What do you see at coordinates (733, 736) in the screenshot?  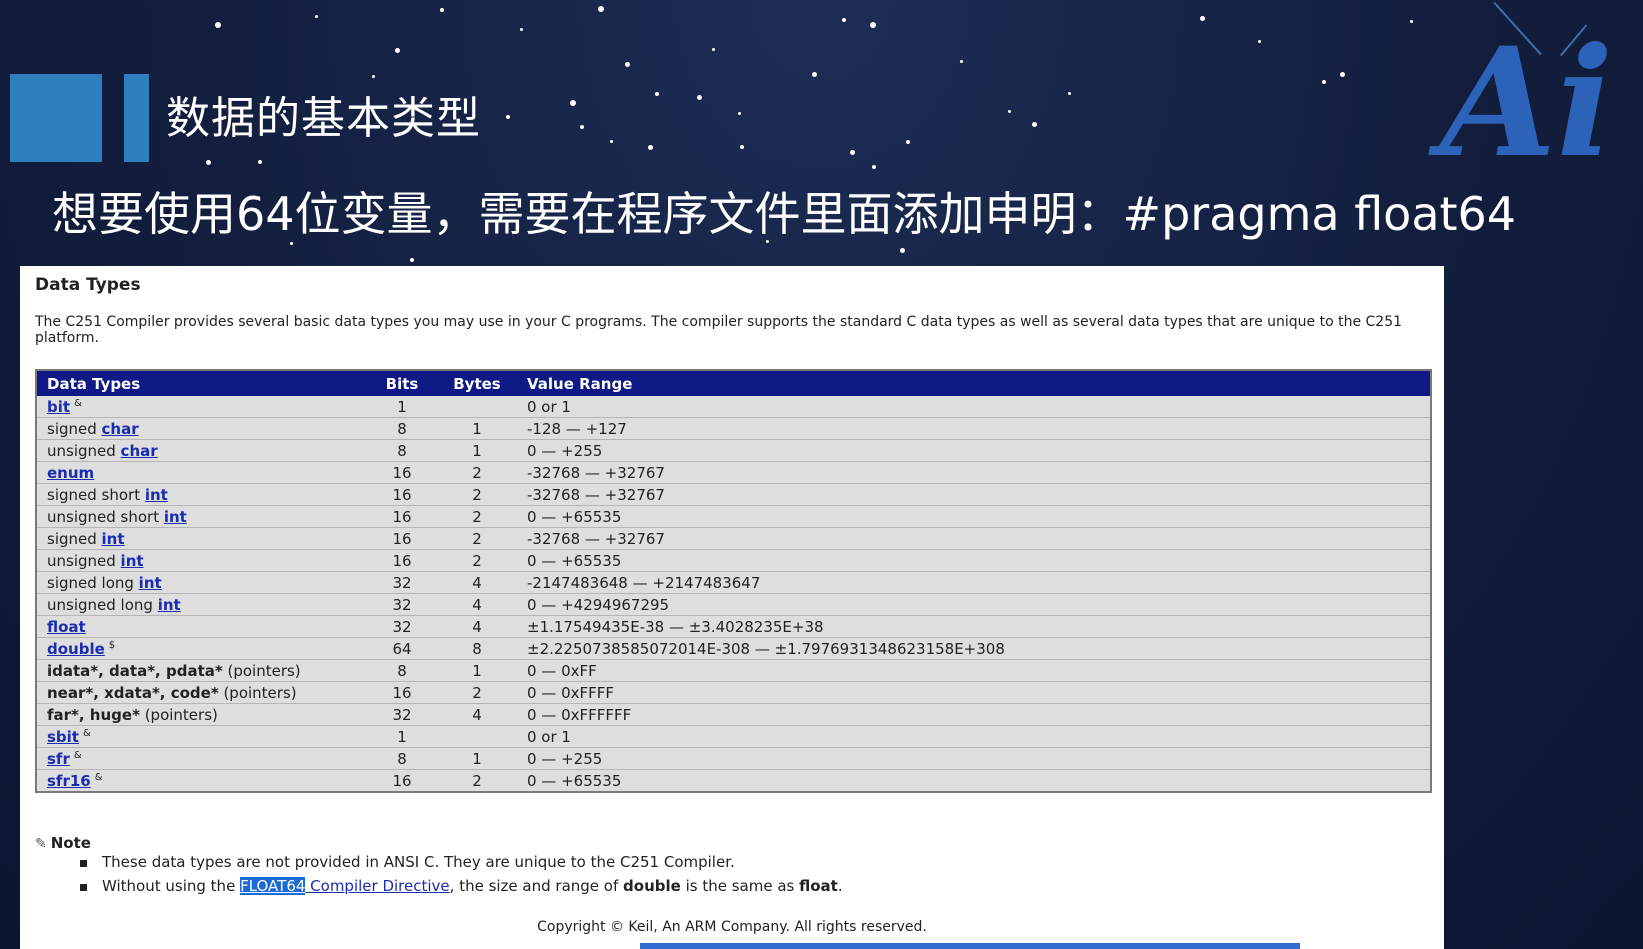 I see `table-row: sbit & 1 0 or 1` at bounding box center [733, 736].